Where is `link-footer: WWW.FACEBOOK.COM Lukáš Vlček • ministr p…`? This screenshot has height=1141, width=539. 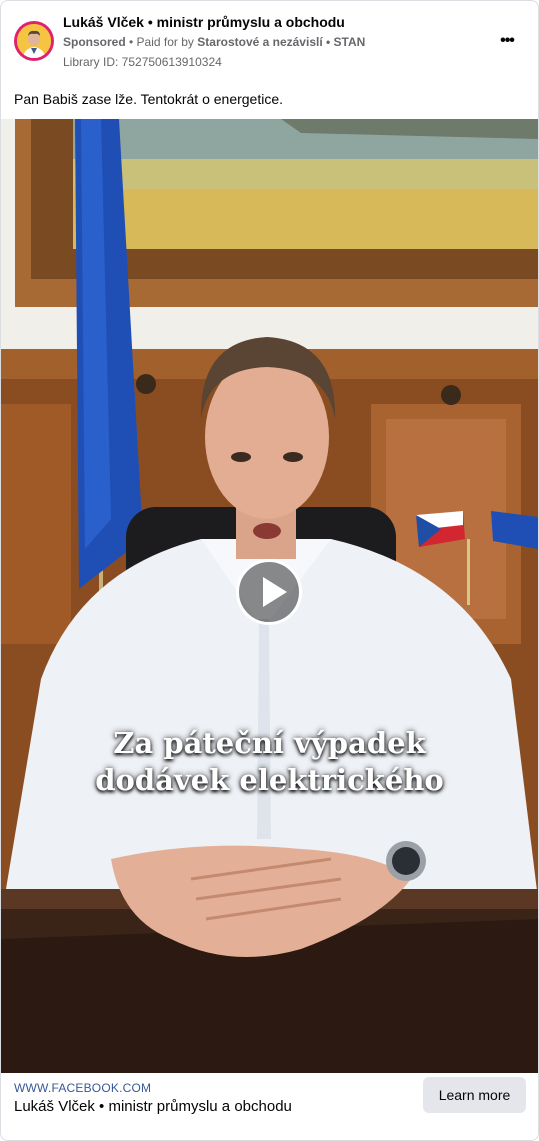 link-footer: WWW.FACEBOOK.COM Lukáš Vlček • ministr p… is located at coordinates (269, 1106).